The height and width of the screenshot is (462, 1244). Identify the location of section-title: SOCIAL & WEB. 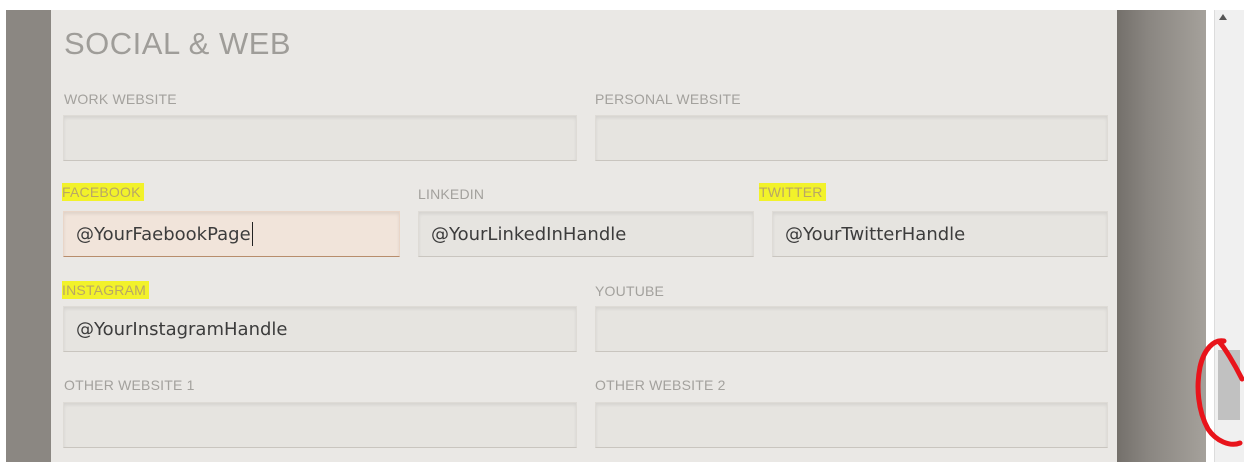
(178, 43).